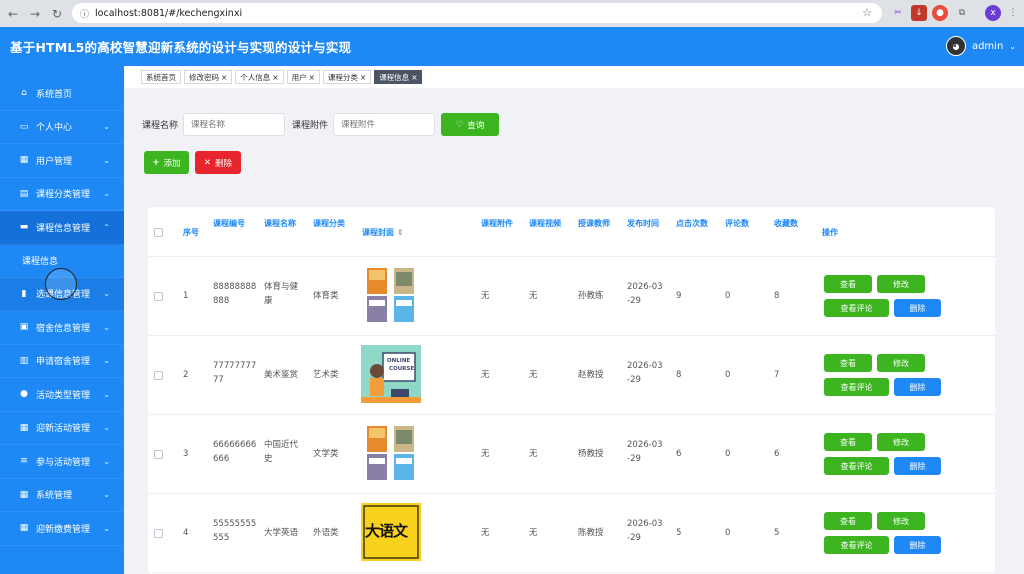 The width and height of the screenshot is (1024, 574). Describe the element at coordinates (62, 462) in the screenshot. I see `sidebar-item-11: ≡ 参与活动管理 ⌄` at that location.